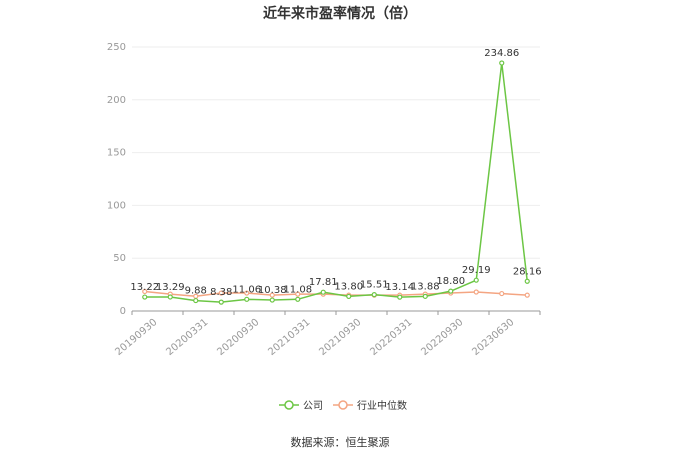 This screenshot has height=460, width=680. Describe the element at coordinates (289, 337) in the screenshot. I see `x-tick-label: 20210331` at that location.